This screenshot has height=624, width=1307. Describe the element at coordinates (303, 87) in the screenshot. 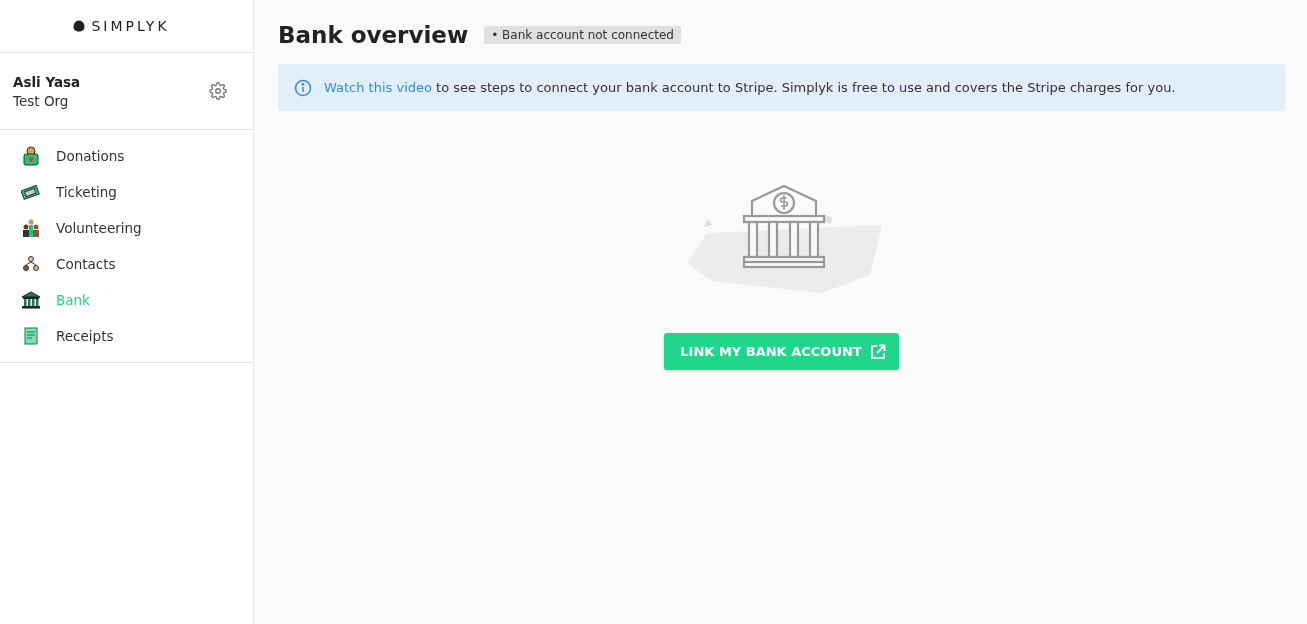

I see `info-icon` at that location.